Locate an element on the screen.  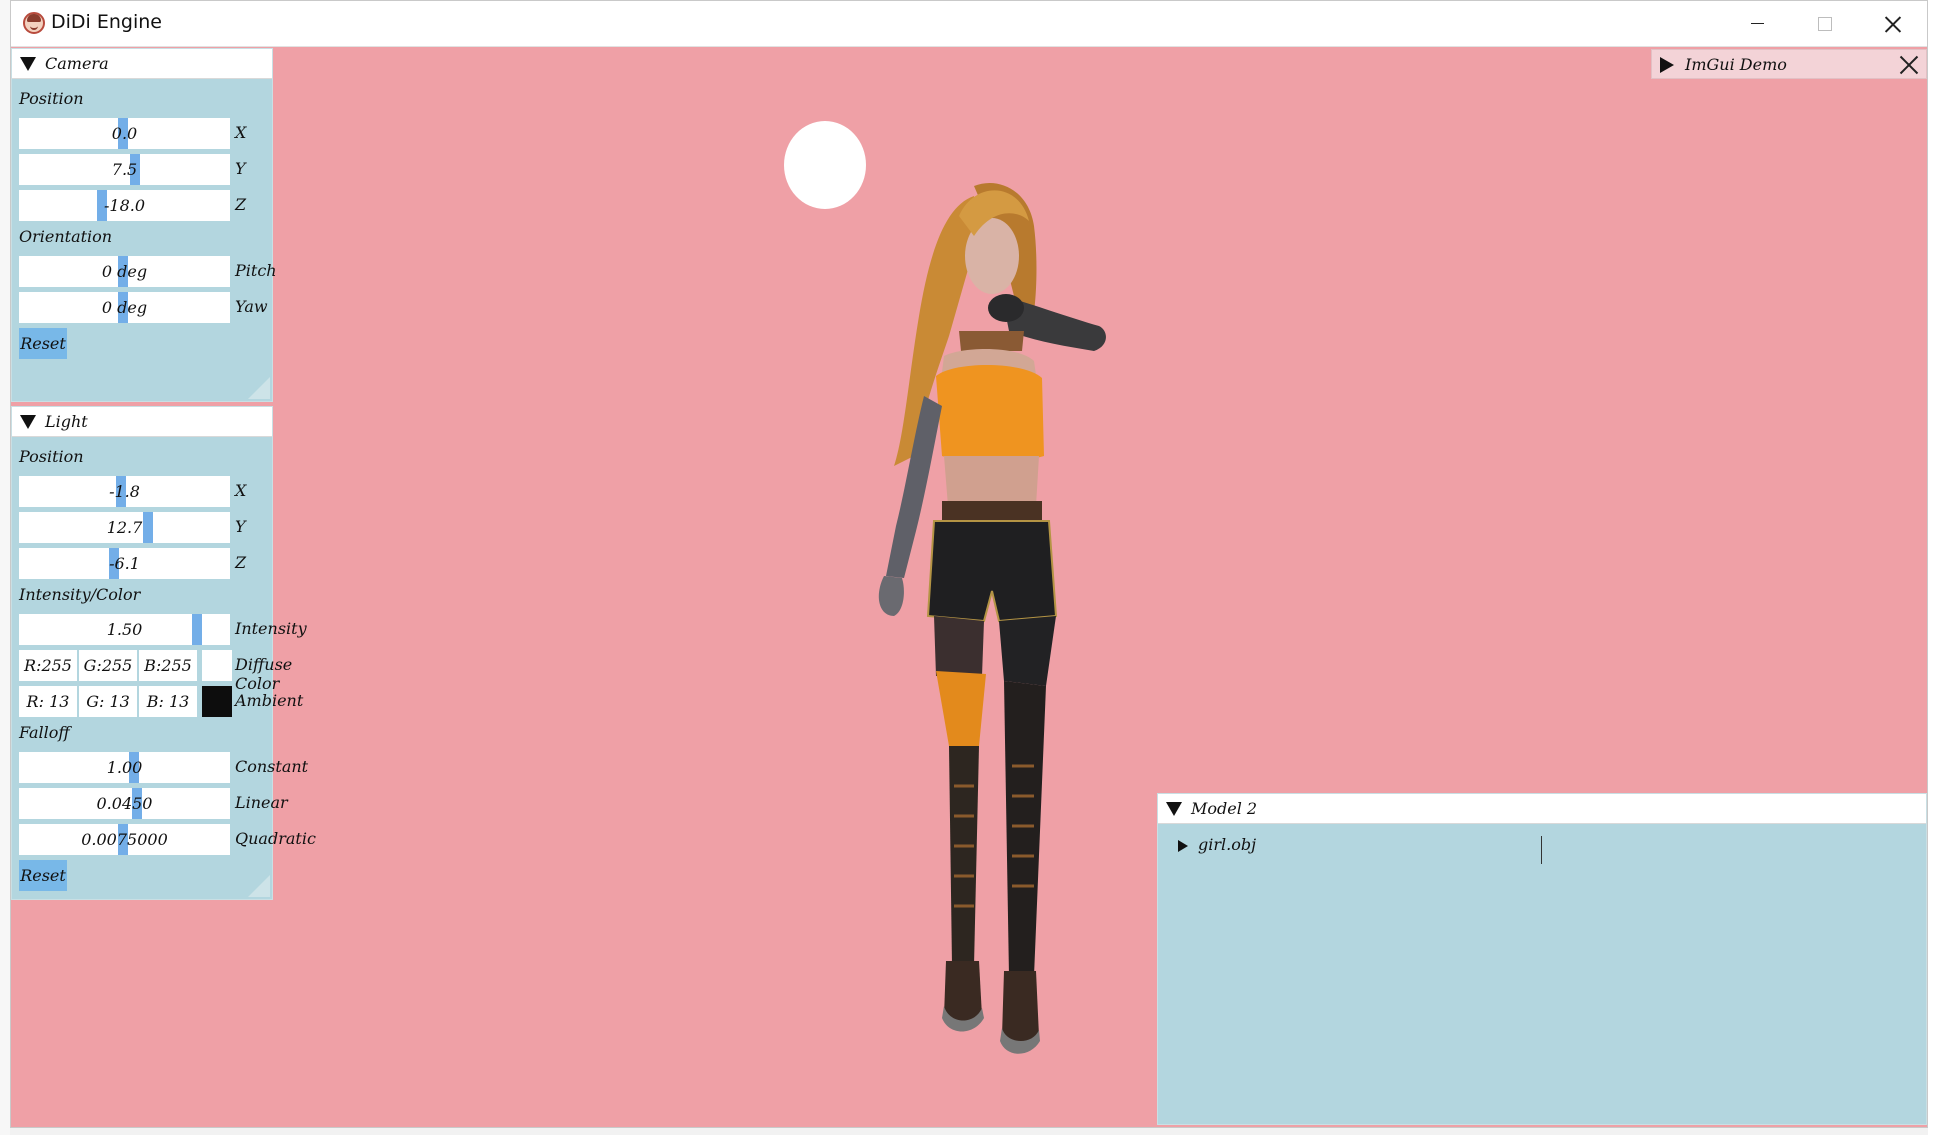
linear-value: 0.0450 is located at coordinates (124, 803).